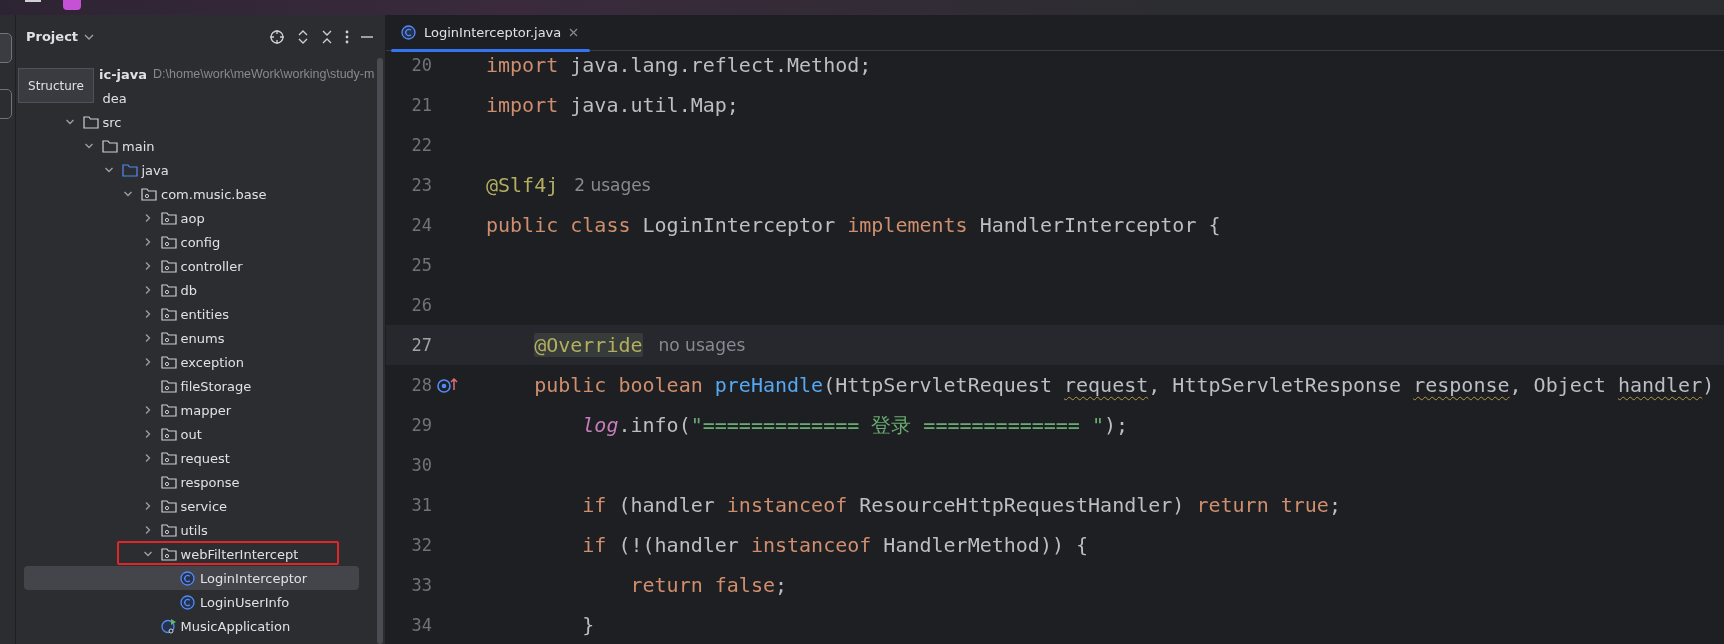  Describe the element at coordinates (112, 122) in the screenshot. I see `tree-item-label: src` at that location.